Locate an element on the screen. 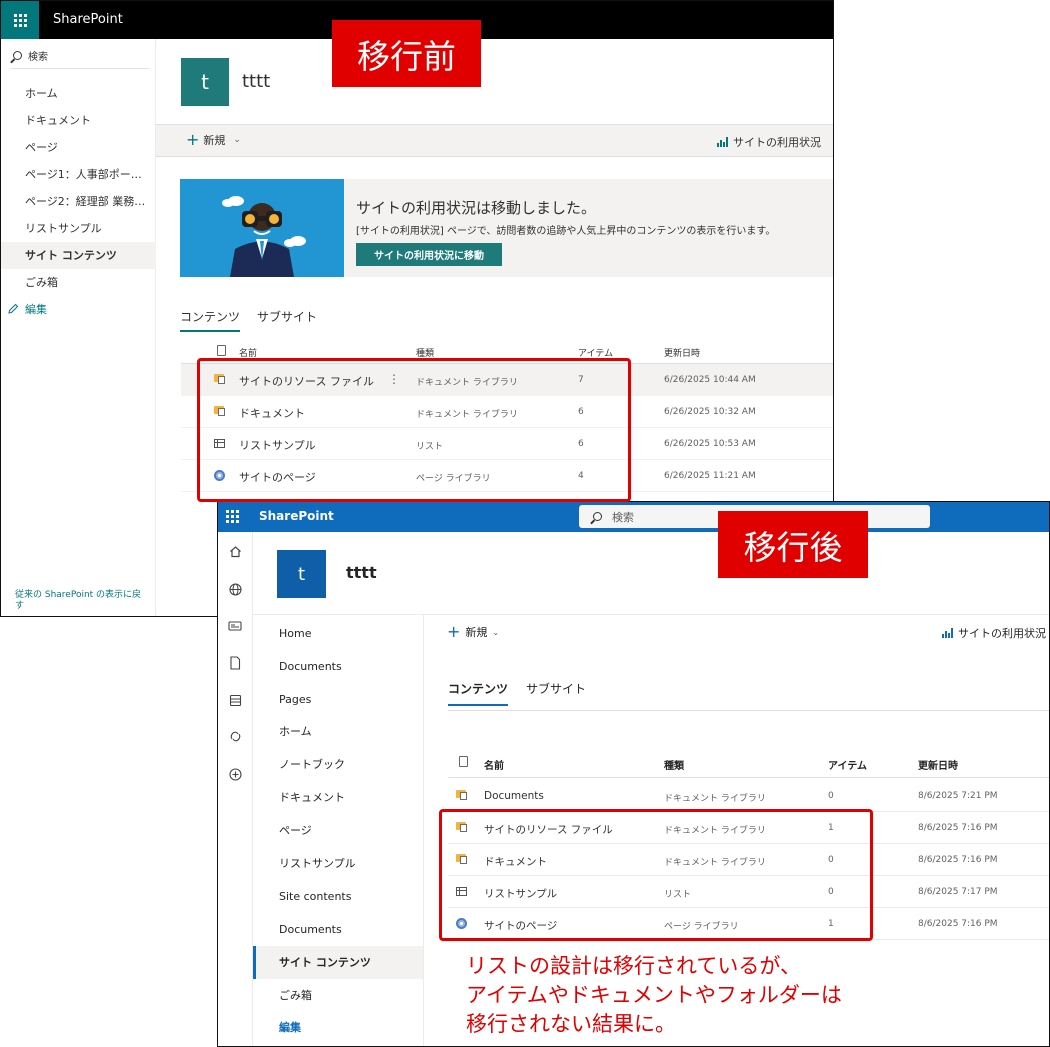 The height and width of the screenshot is (1047, 1050). nav-item-home-en: Home is located at coordinates (338, 633).